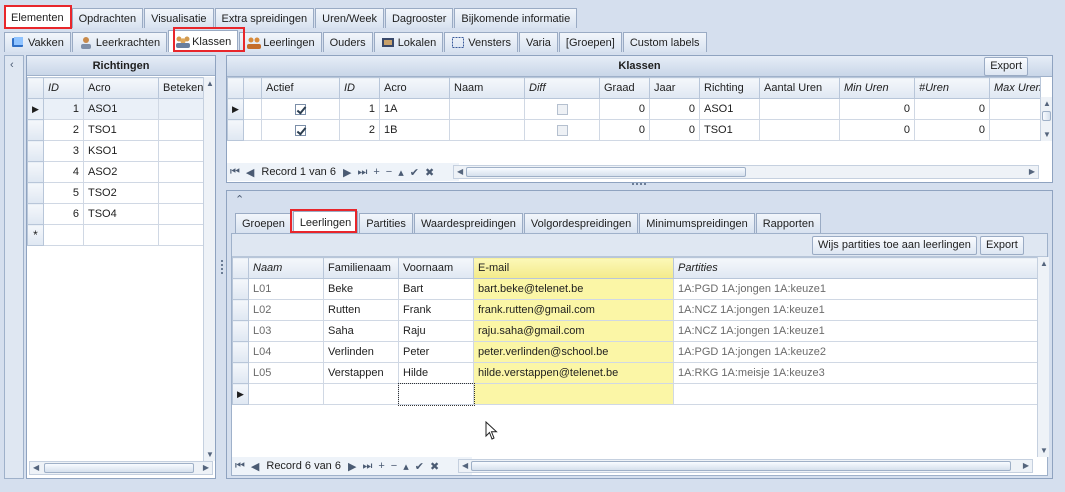 The width and height of the screenshot is (1065, 492). I want to click on cell-voornaam: Bart, so click(436, 289).